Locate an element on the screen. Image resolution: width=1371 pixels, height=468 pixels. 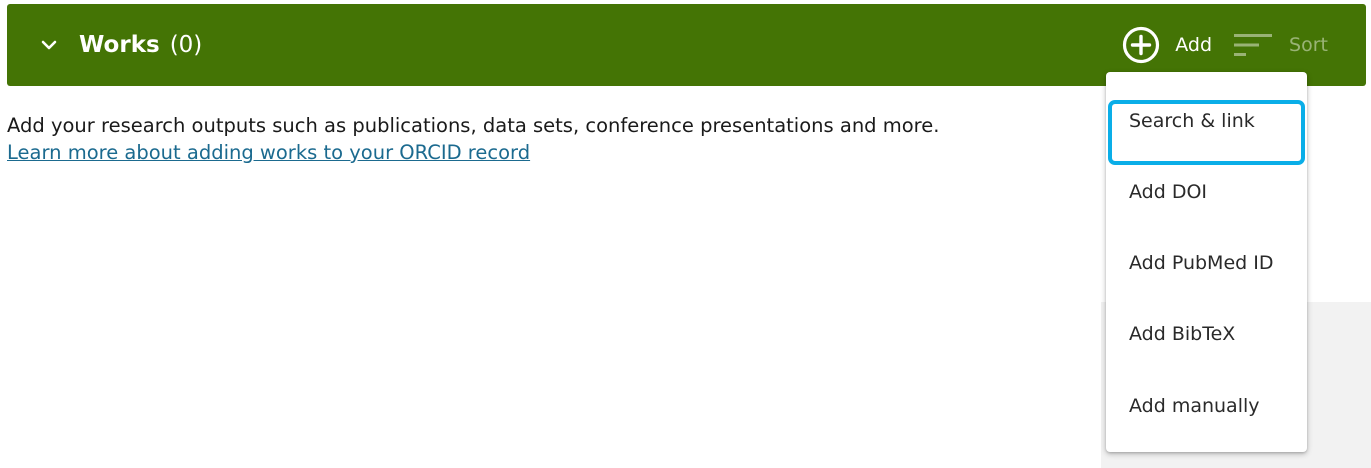
menu-item-label: Search & link is located at coordinates (1192, 120).